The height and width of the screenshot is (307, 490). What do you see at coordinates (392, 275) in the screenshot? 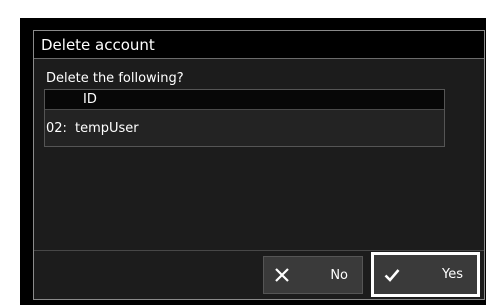
I see `checkmark-icon` at bounding box center [392, 275].